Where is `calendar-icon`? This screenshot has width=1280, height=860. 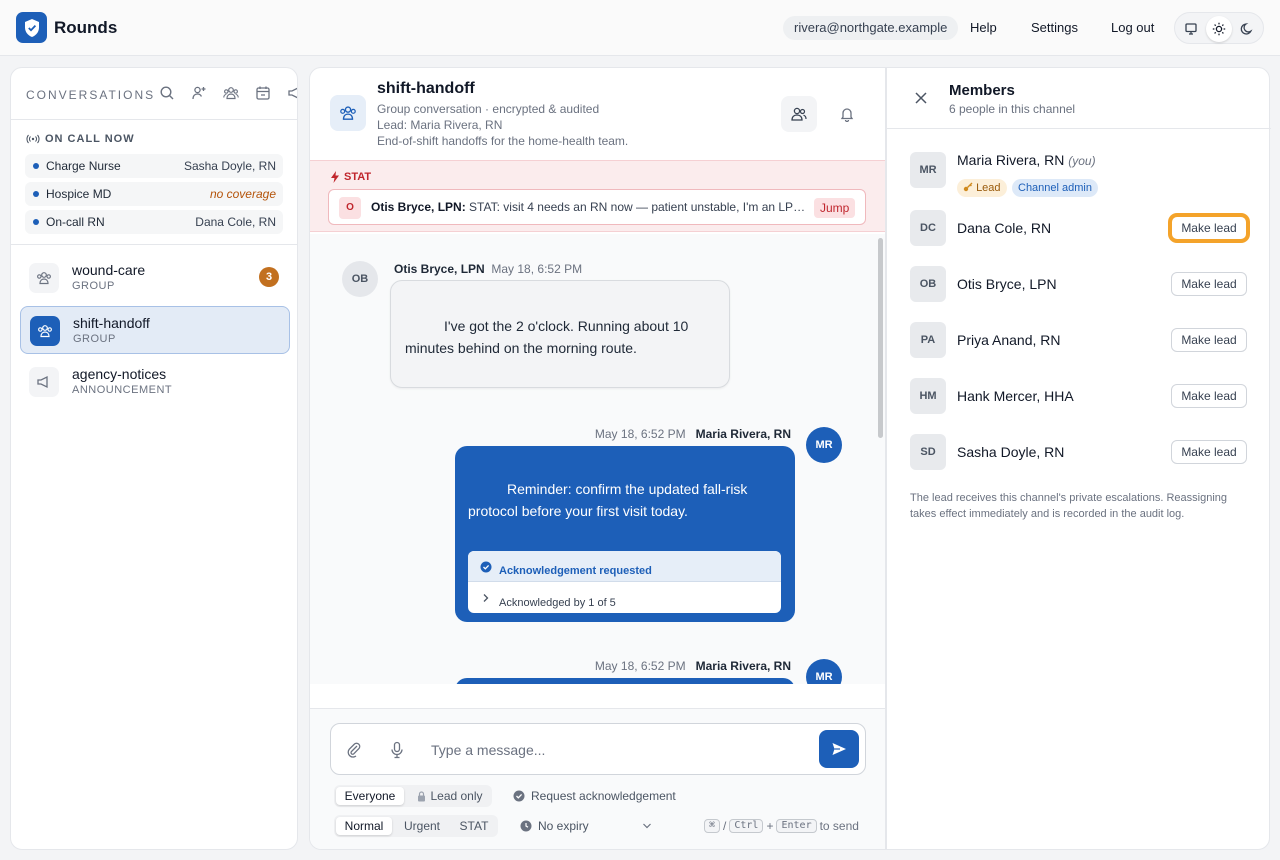
calendar-icon is located at coordinates (263, 93).